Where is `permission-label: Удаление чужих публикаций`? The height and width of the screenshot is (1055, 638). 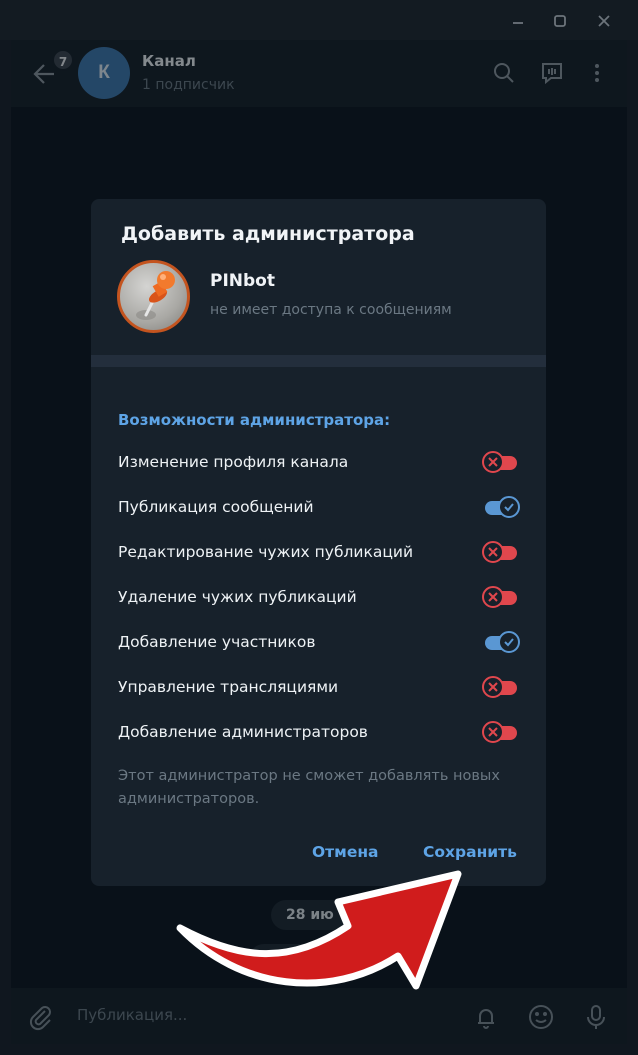
permission-label: Удаление чужих публикаций is located at coordinates (237, 597).